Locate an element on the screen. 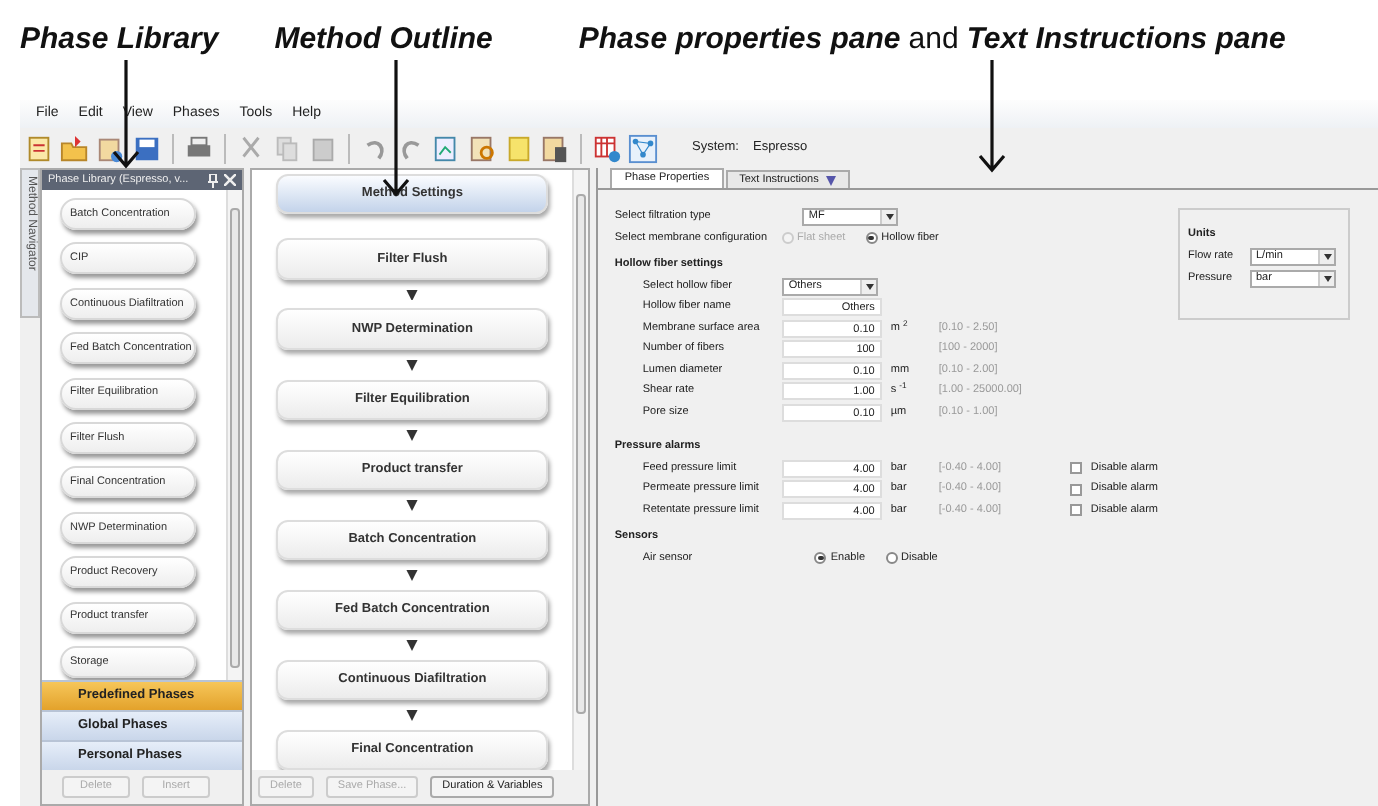  pin-icon is located at coordinates (213, 180).